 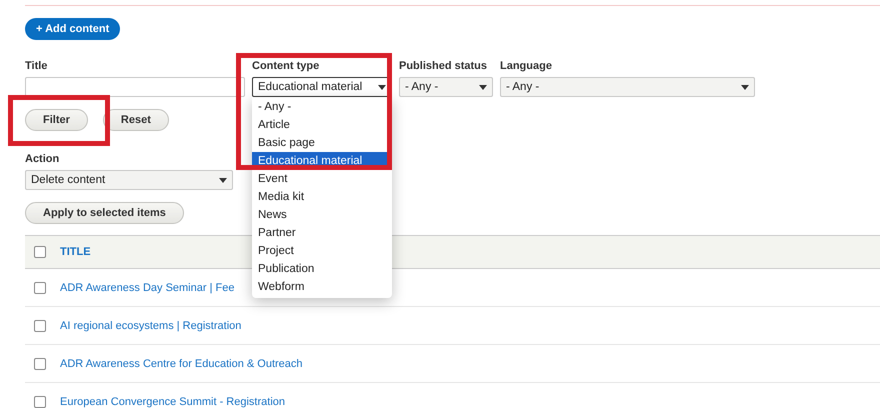 What do you see at coordinates (322, 233) in the screenshot?
I see `dropdown-option: Partner` at bounding box center [322, 233].